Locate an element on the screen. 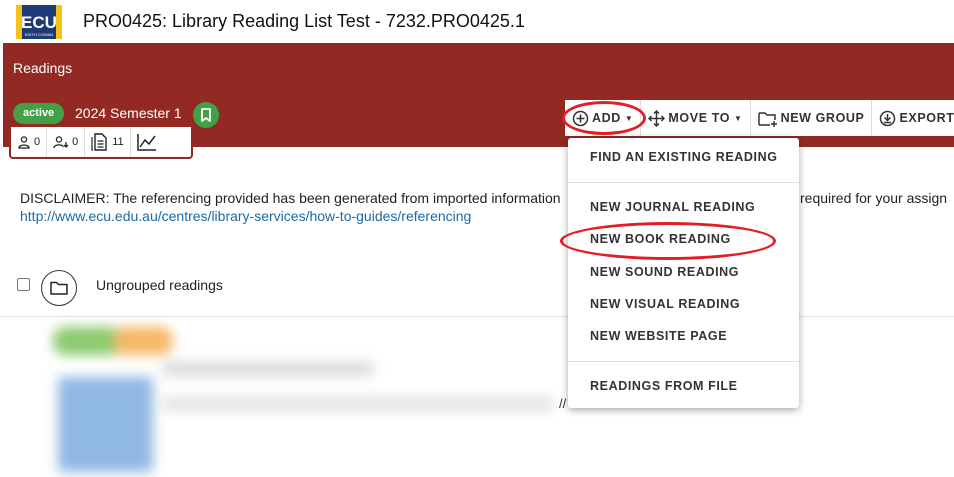  menu-item-readings-from-file: READINGS FROM FILE is located at coordinates (664, 386).